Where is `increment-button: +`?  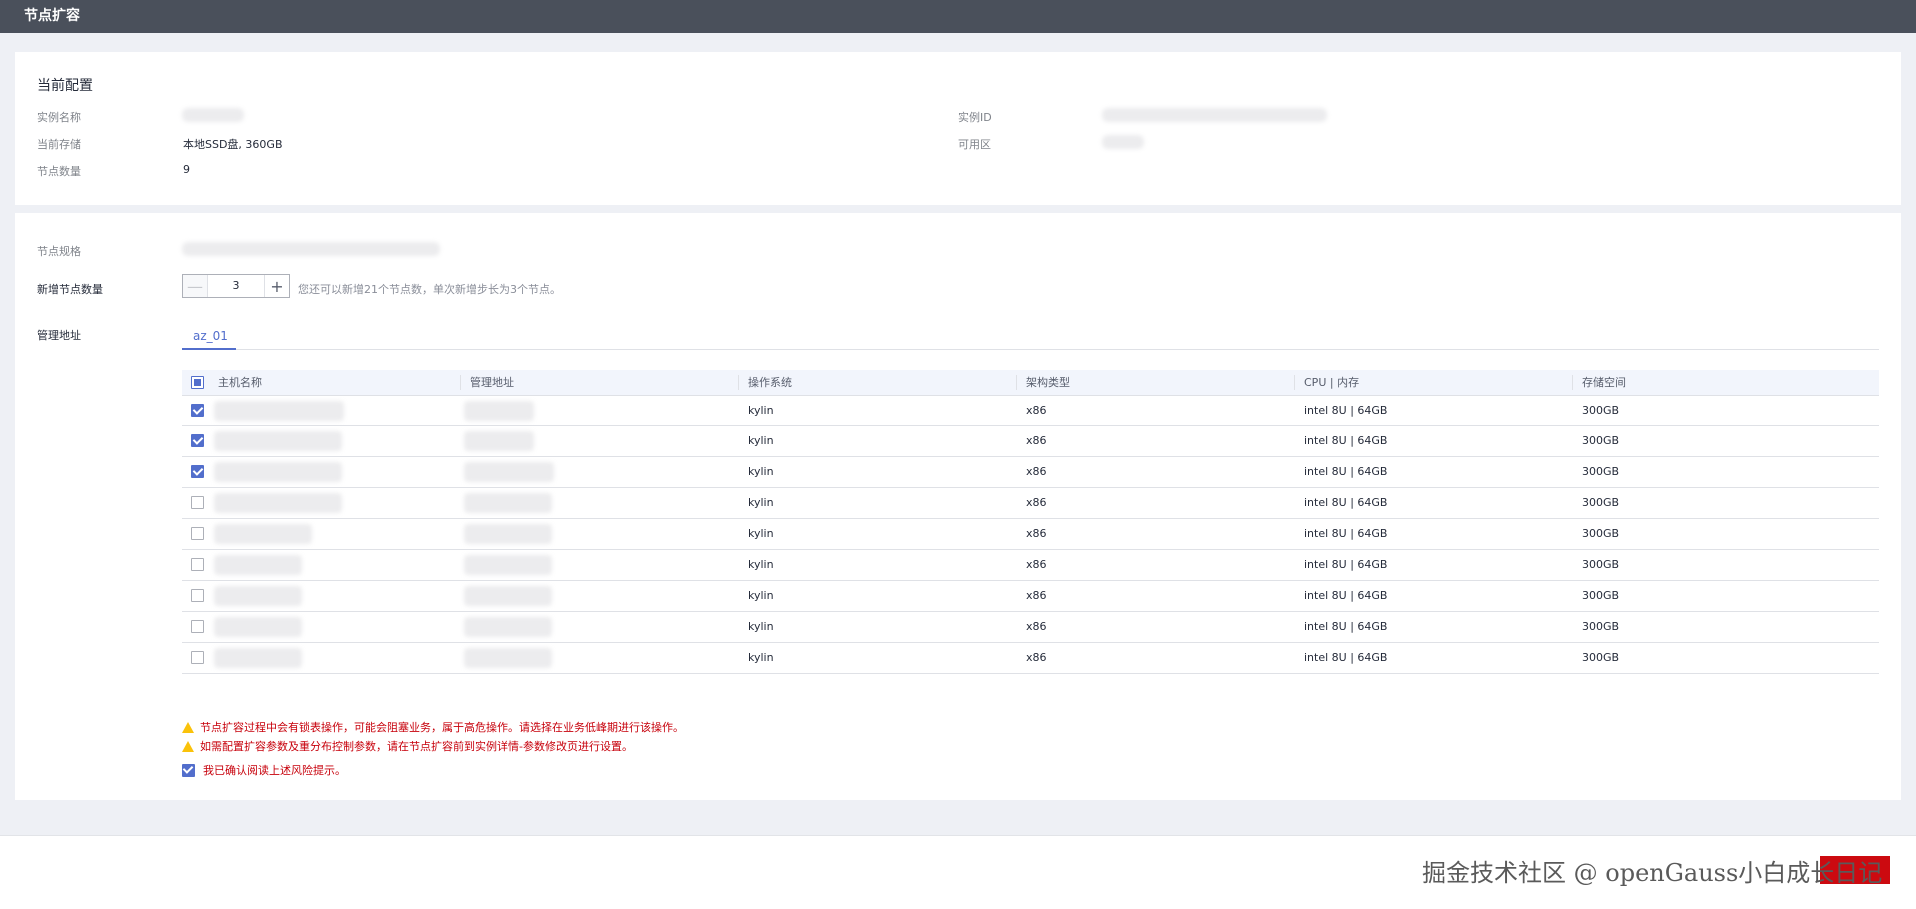
increment-button: + is located at coordinates (276, 286).